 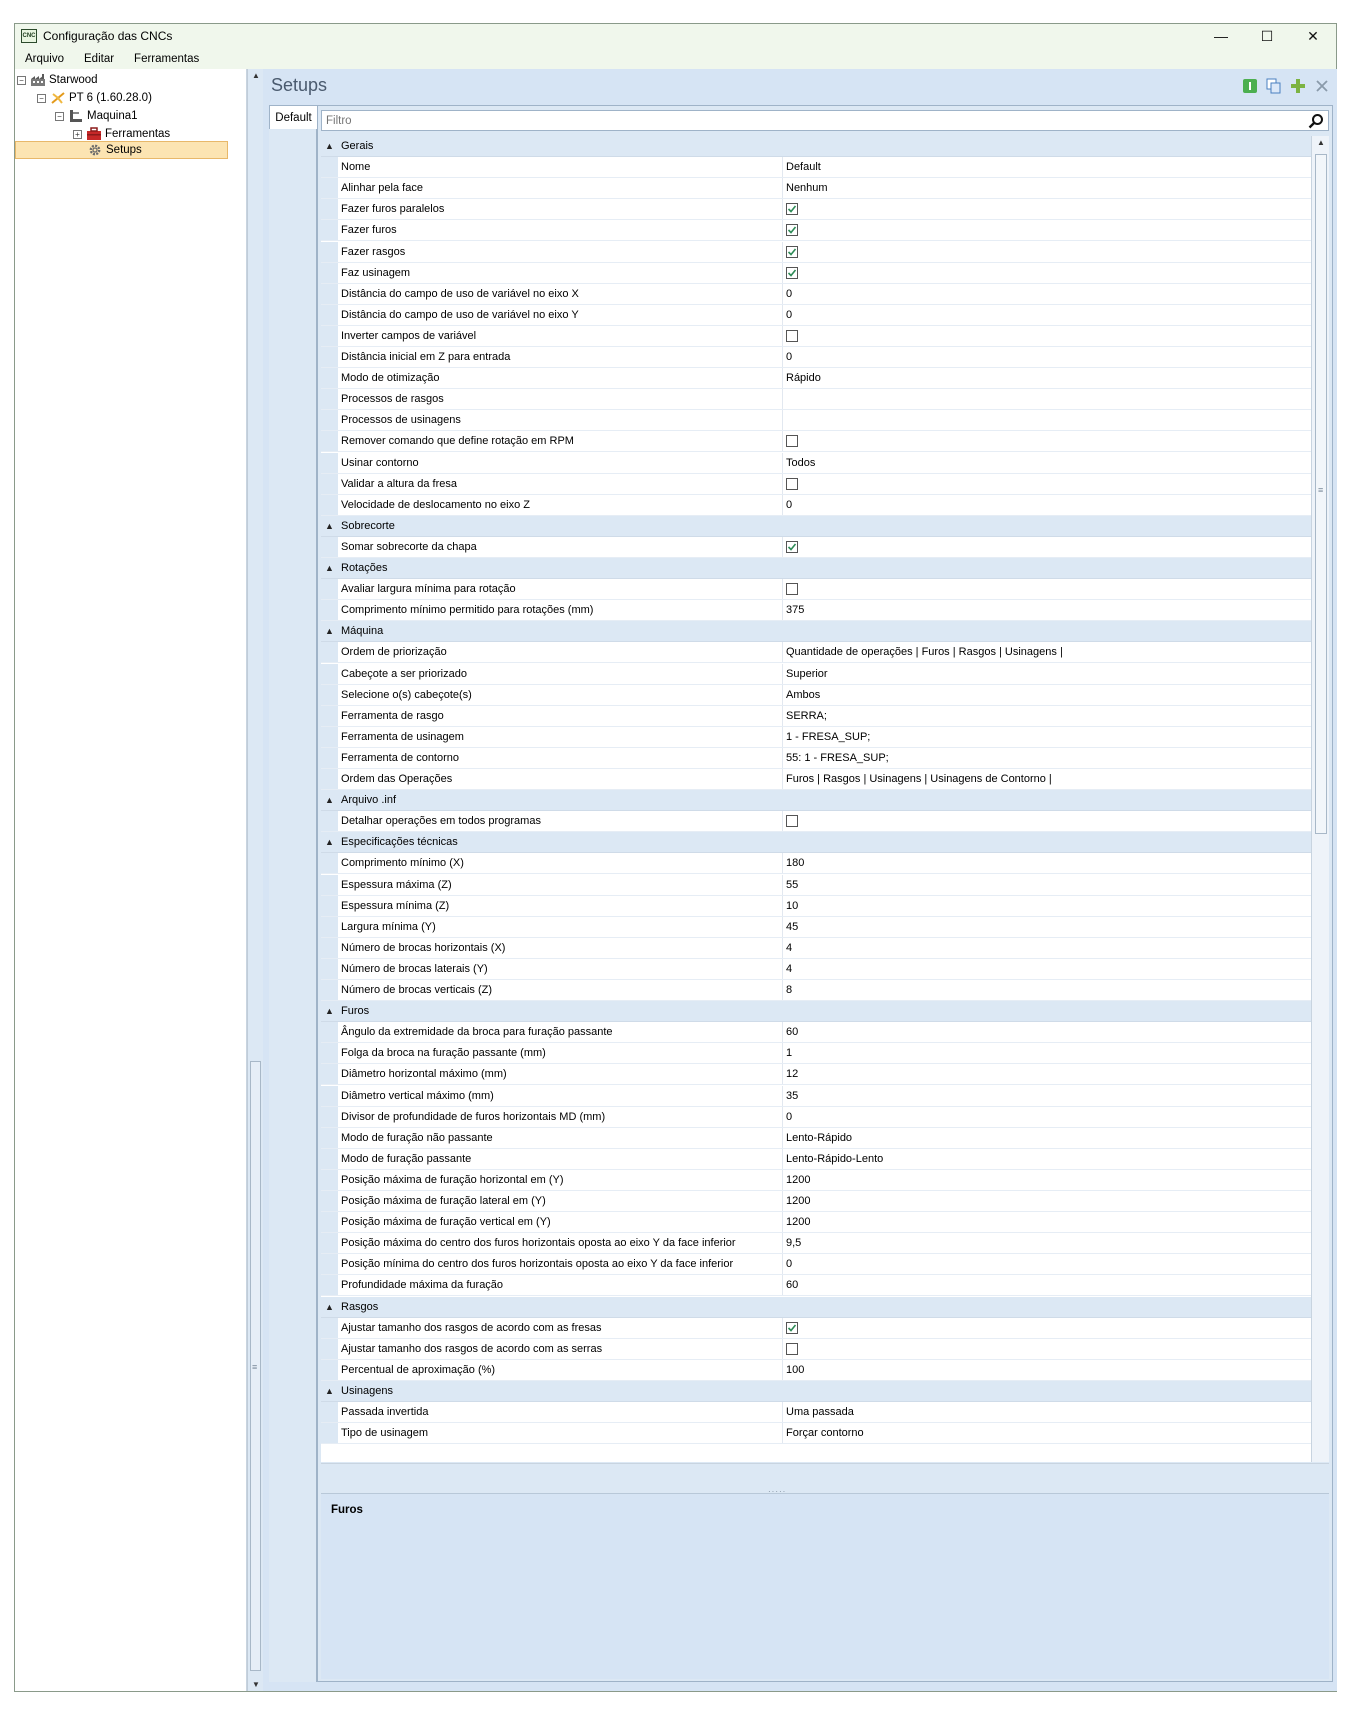 What do you see at coordinates (1047, 1074) in the screenshot?
I see `property-value: 12` at bounding box center [1047, 1074].